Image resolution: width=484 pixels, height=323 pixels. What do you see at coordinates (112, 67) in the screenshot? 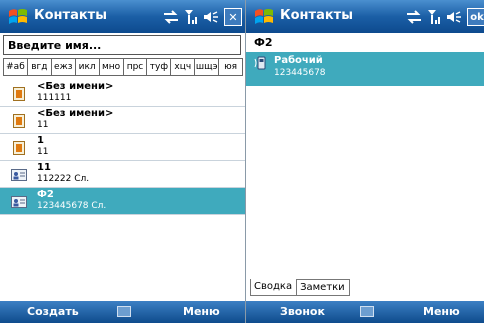
I see `alpha-tab: мно` at bounding box center [112, 67].